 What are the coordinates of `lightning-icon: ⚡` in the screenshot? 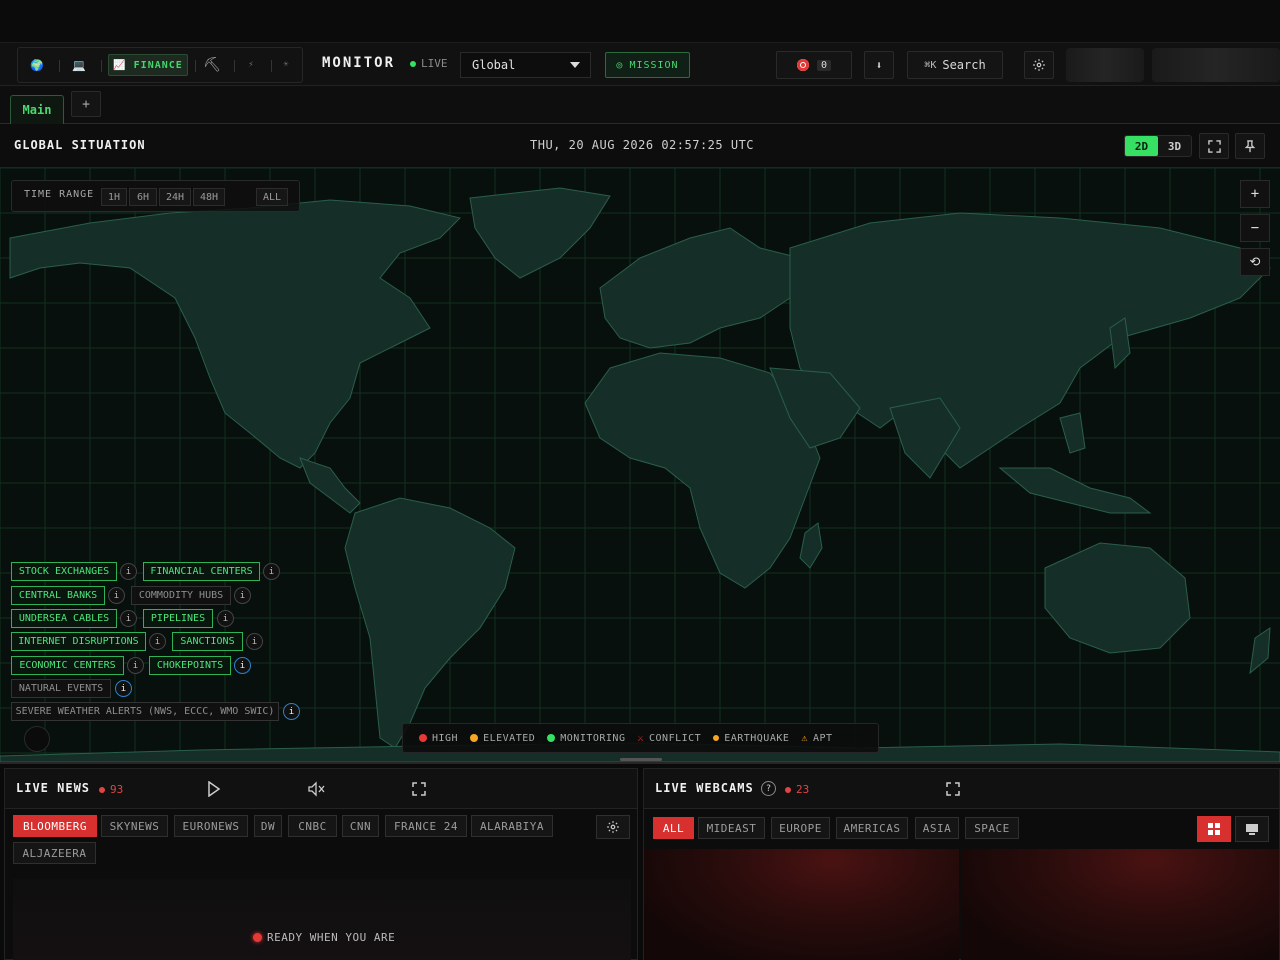 It's located at (251, 65).